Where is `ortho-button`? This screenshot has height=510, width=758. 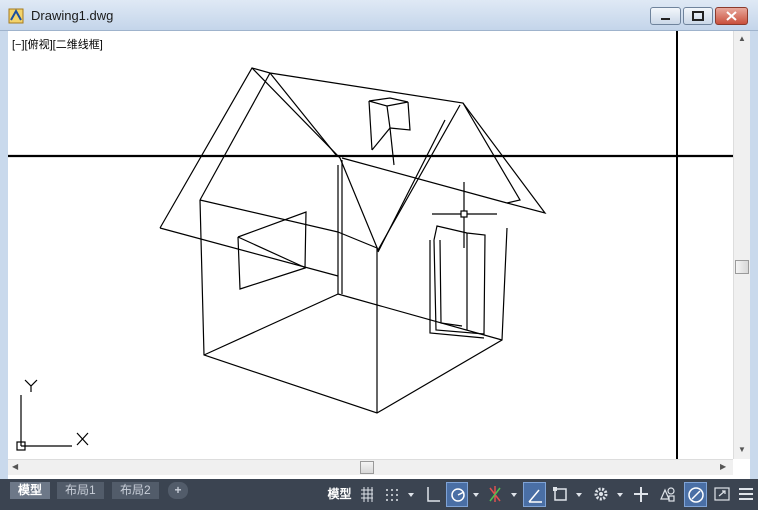 ortho-button is located at coordinates (433, 494).